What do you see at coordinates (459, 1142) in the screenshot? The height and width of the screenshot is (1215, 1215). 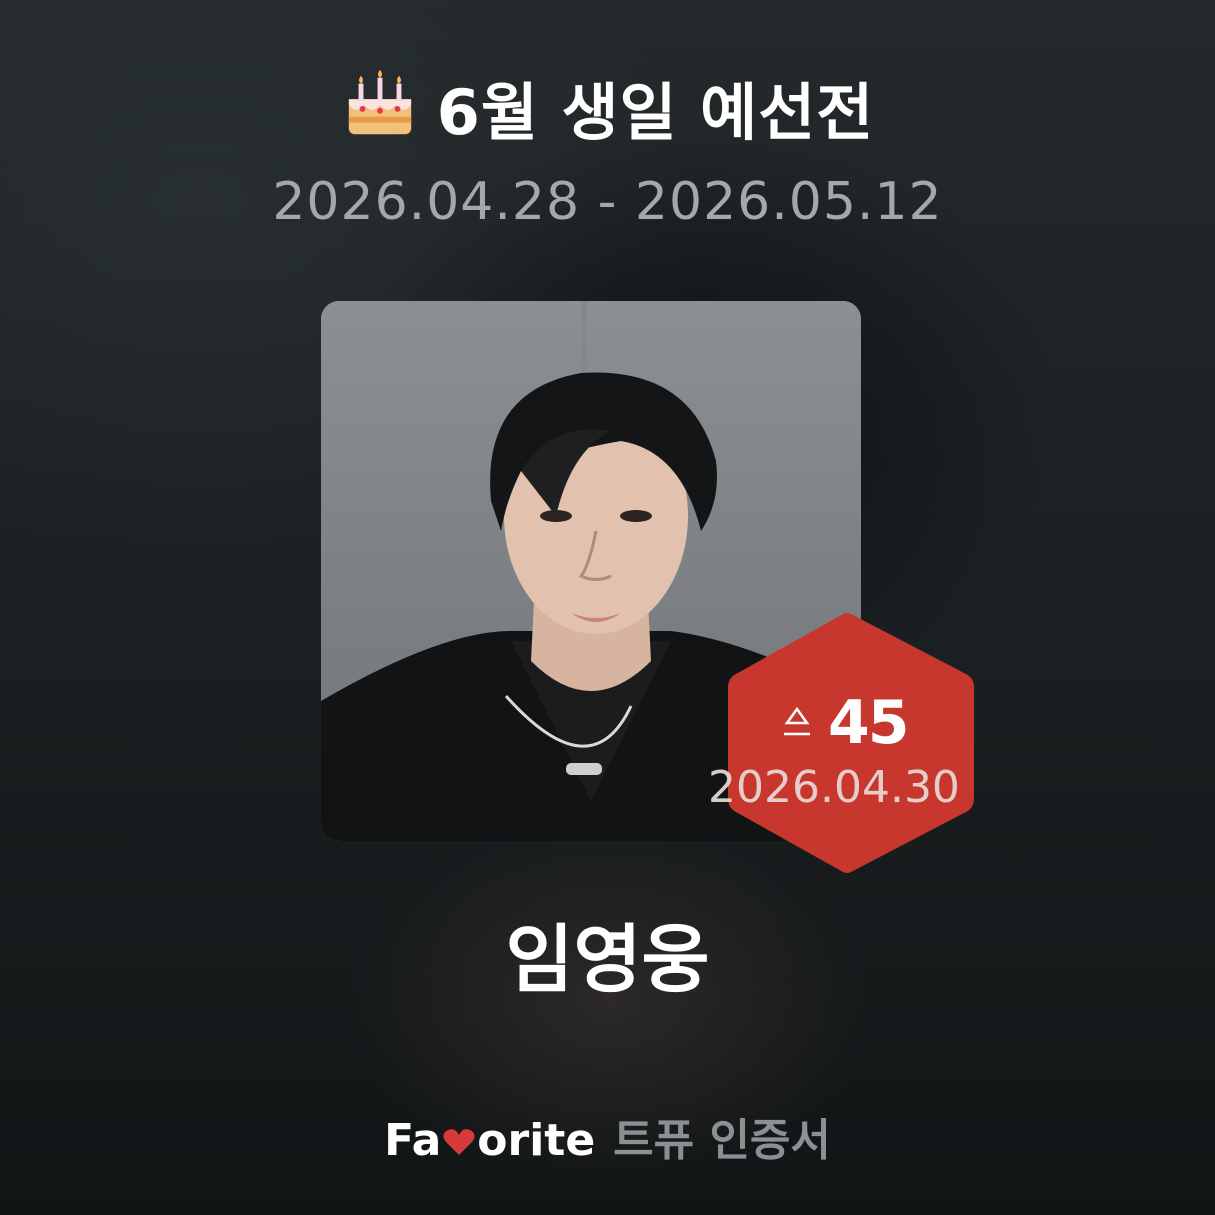 I see `heart-icon` at bounding box center [459, 1142].